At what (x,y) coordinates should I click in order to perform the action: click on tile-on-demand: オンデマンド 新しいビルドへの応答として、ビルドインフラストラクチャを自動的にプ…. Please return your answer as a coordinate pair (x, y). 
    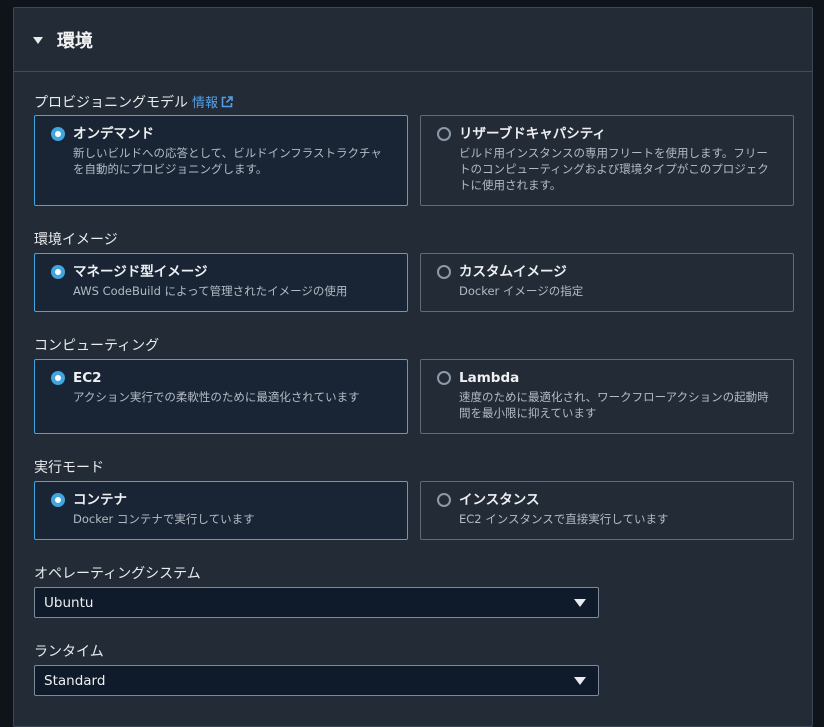
    Looking at the image, I should click on (221, 160).